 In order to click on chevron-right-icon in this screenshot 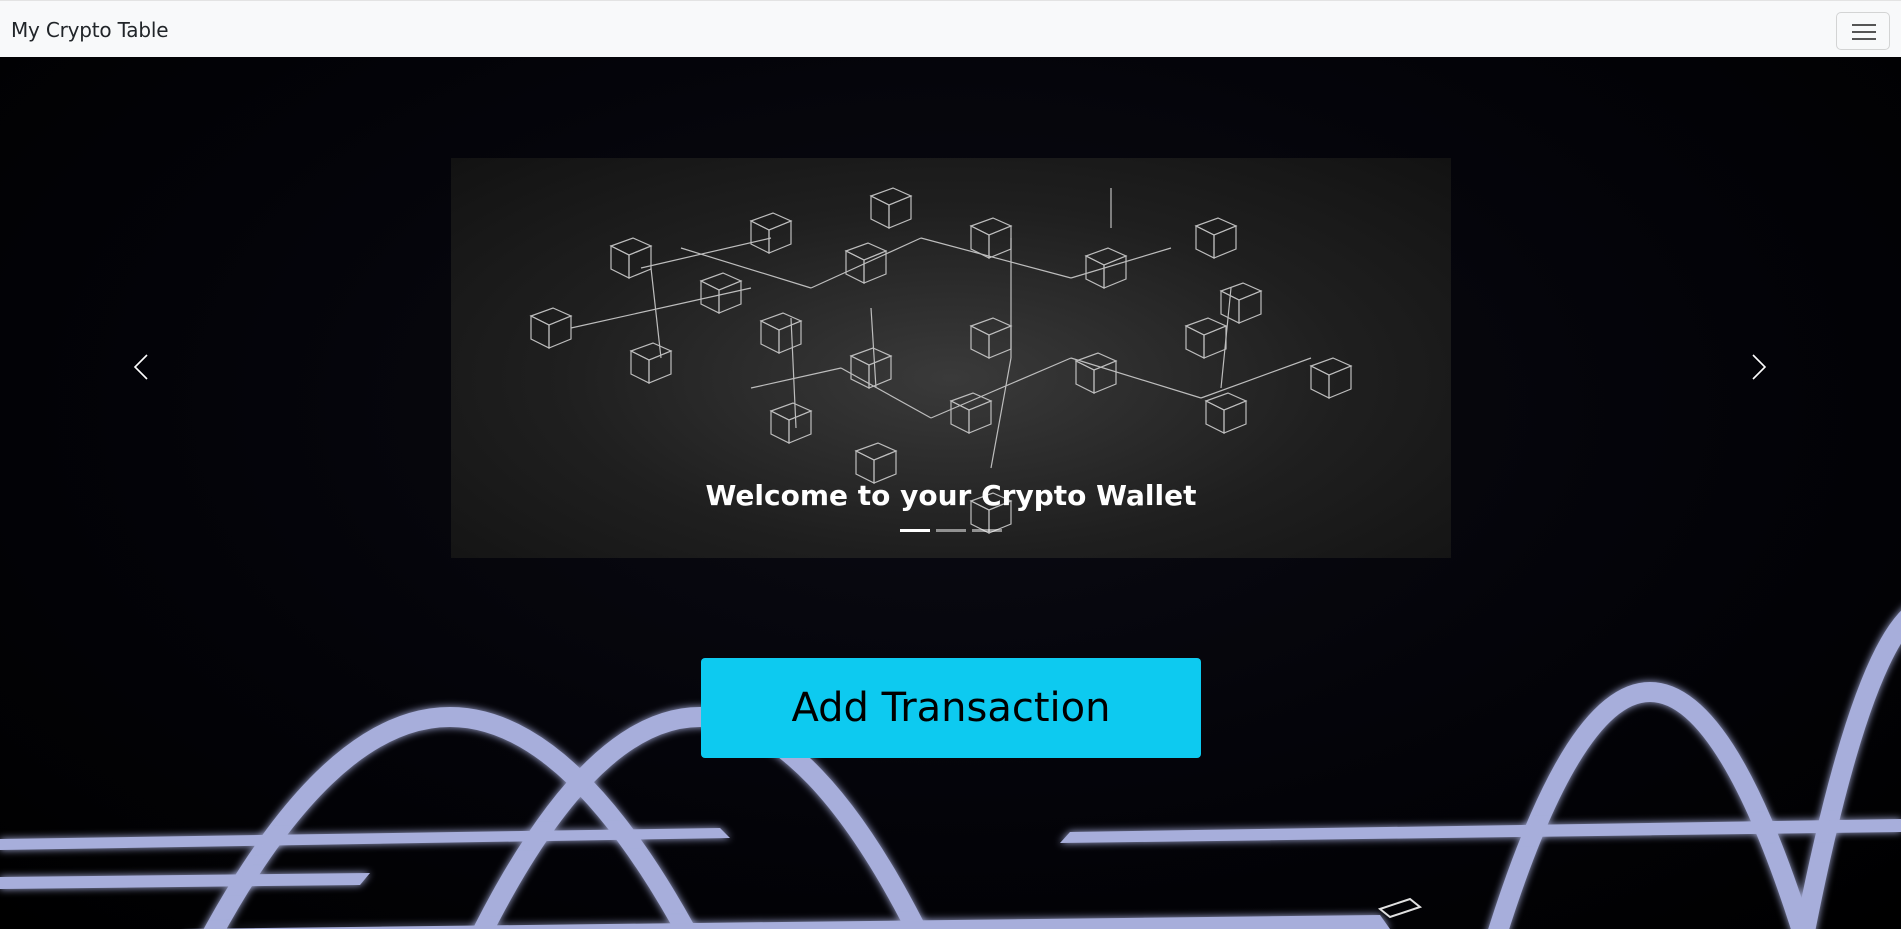, I will do `click(1759, 367)`.